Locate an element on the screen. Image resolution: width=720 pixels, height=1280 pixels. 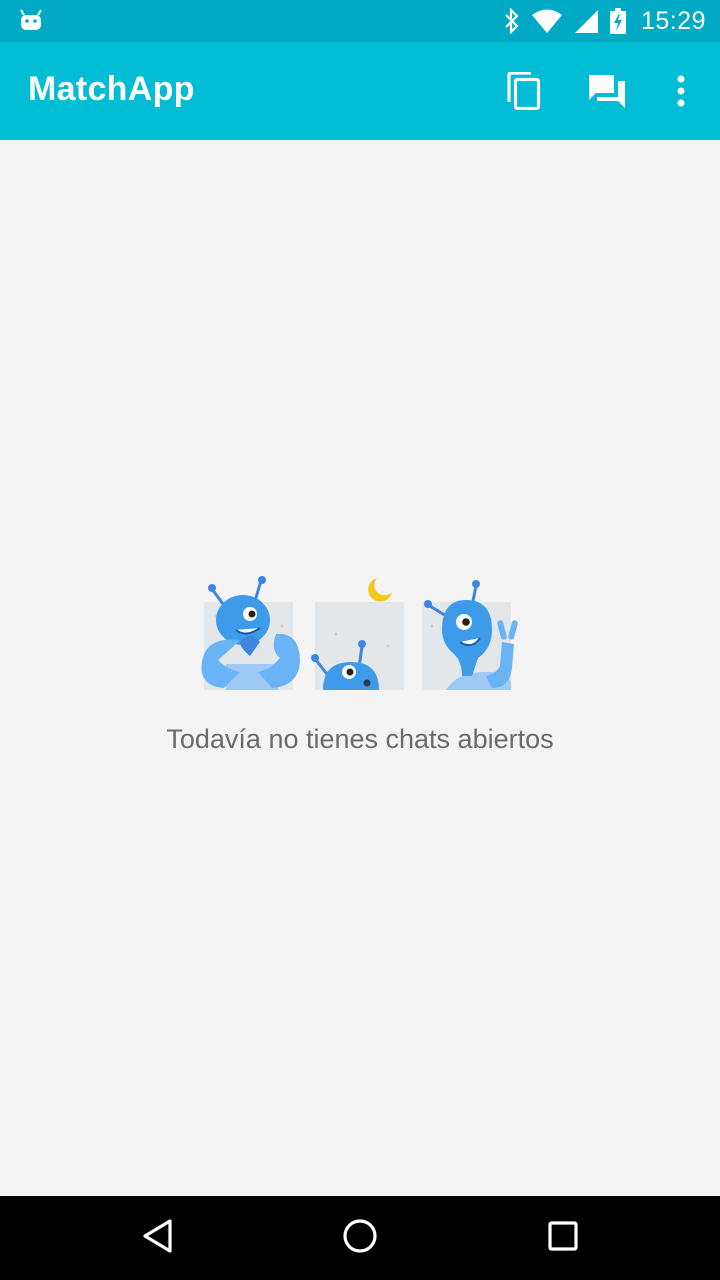
overflow-menu-button is located at coordinates (681, 93).